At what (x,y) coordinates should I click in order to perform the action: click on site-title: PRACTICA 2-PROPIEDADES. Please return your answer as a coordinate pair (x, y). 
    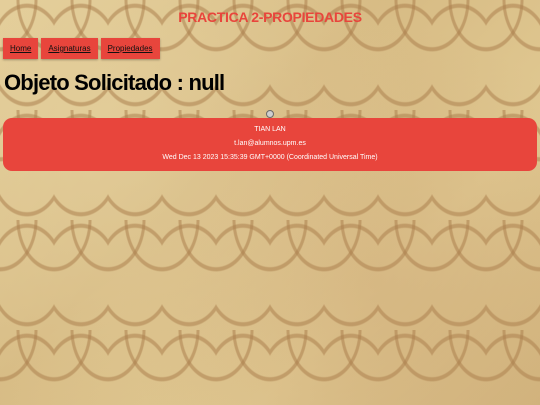
    Looking at the image, I should click on (270, 17).